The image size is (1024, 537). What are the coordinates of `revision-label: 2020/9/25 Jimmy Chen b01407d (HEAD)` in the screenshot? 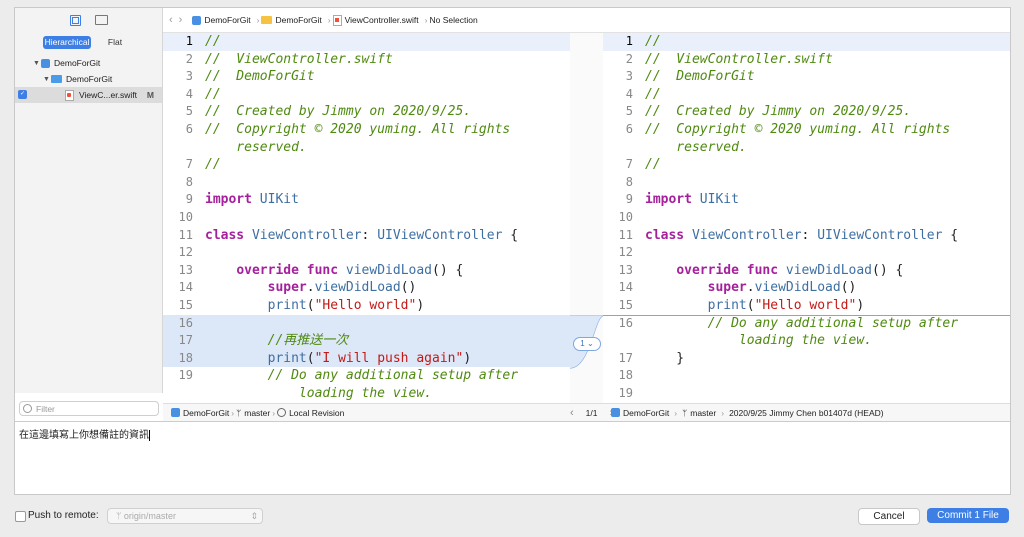 It's located at (806, 413).